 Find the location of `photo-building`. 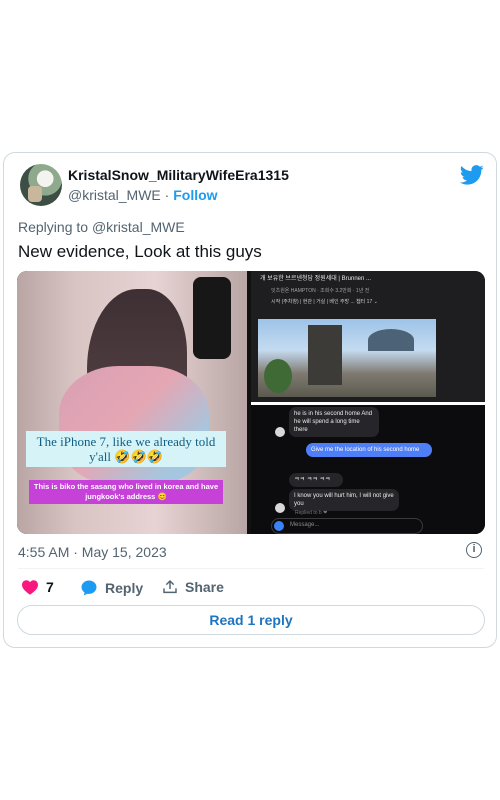

photo-building is located at coordinates (325, 355).